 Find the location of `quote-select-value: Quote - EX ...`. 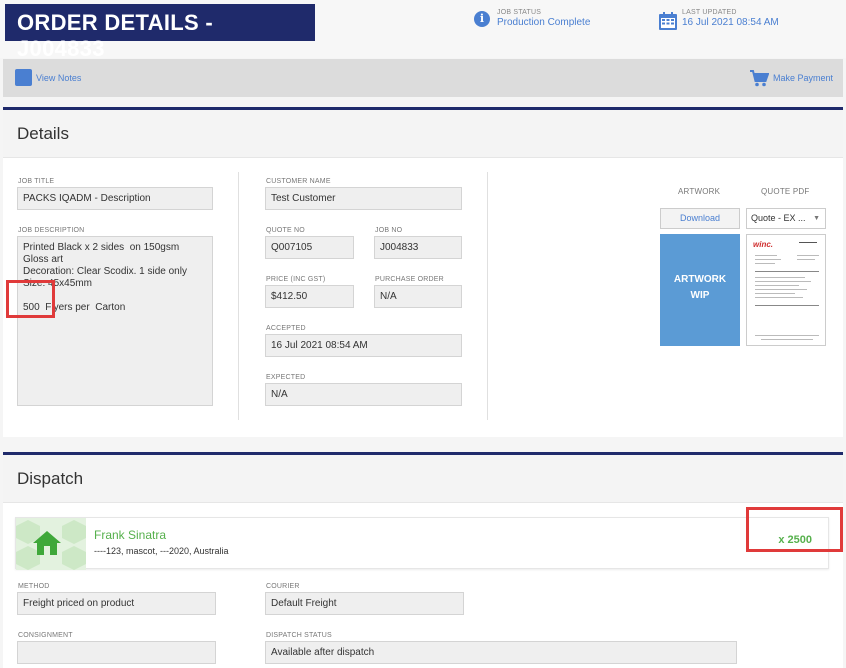

quote-select-value: Quote - EX ... is located at coordinates (778, 218).